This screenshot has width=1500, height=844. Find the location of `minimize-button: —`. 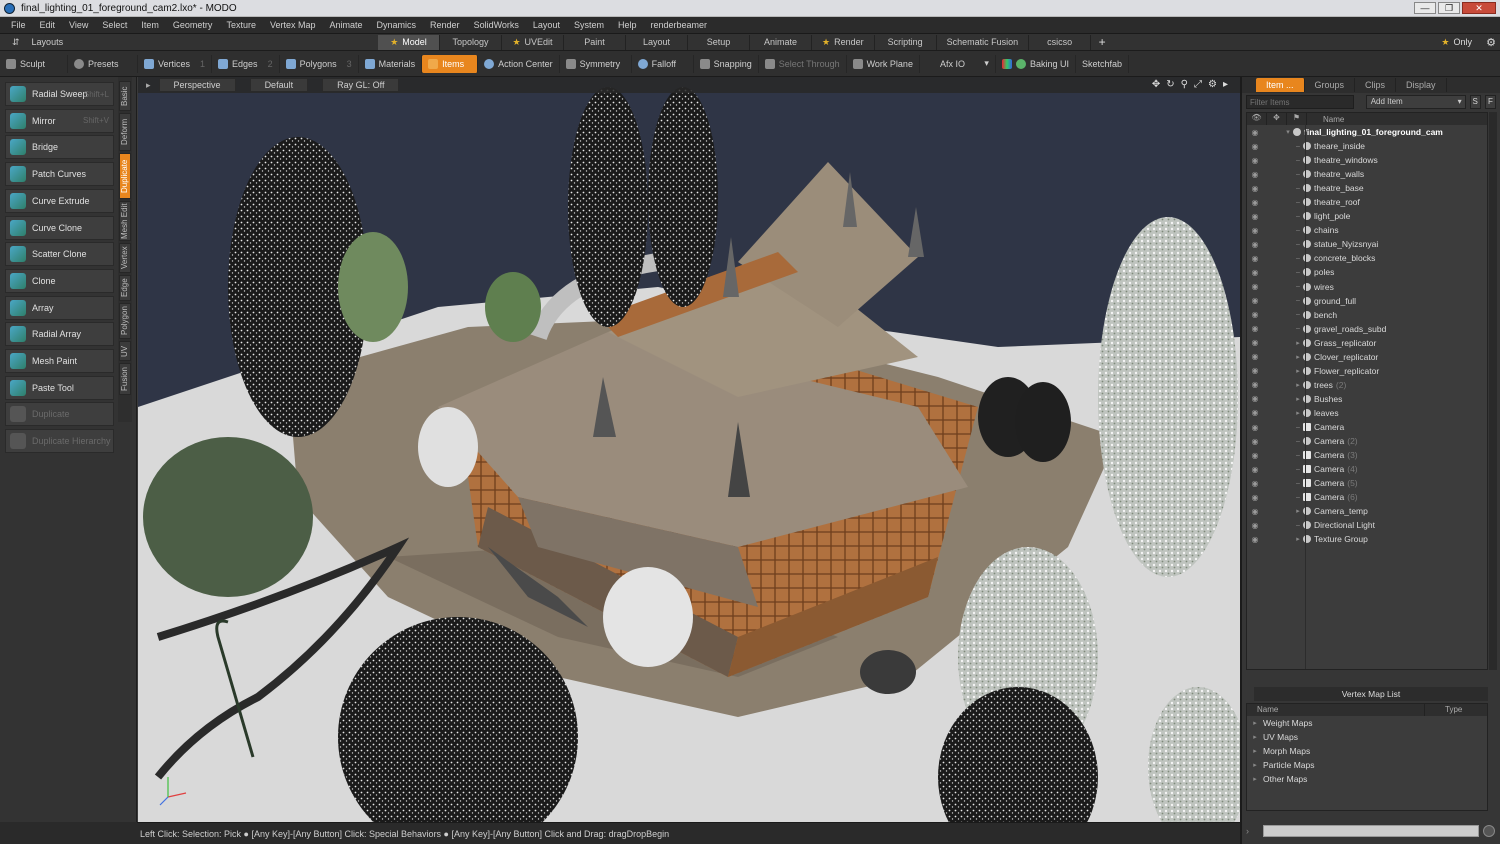

minimize-button: — is located at coordinates (1425, 8).